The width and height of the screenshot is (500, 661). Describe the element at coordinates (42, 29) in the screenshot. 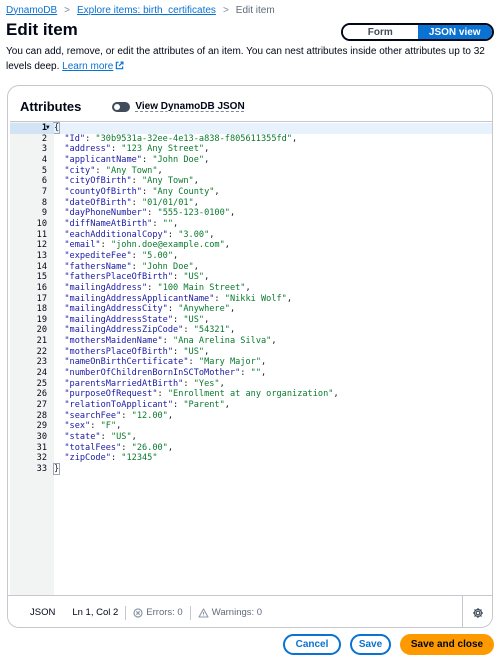

I see `page-title: Edit item` at that location.